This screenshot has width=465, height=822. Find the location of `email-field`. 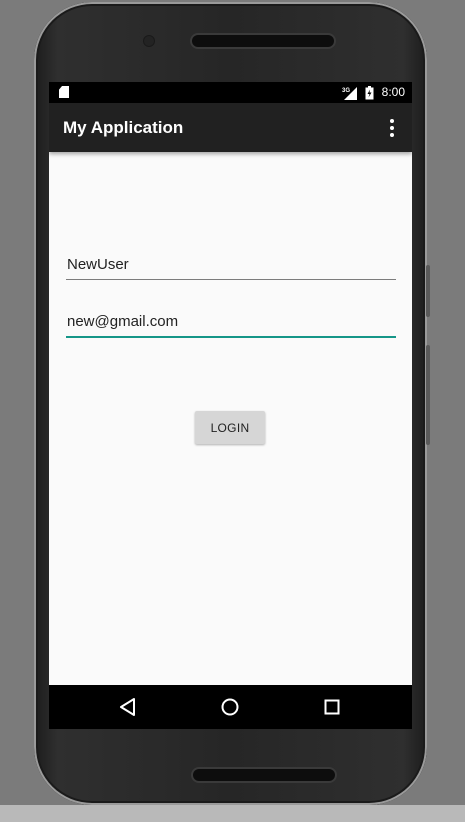

email-field is located at coordinates (231, 322).